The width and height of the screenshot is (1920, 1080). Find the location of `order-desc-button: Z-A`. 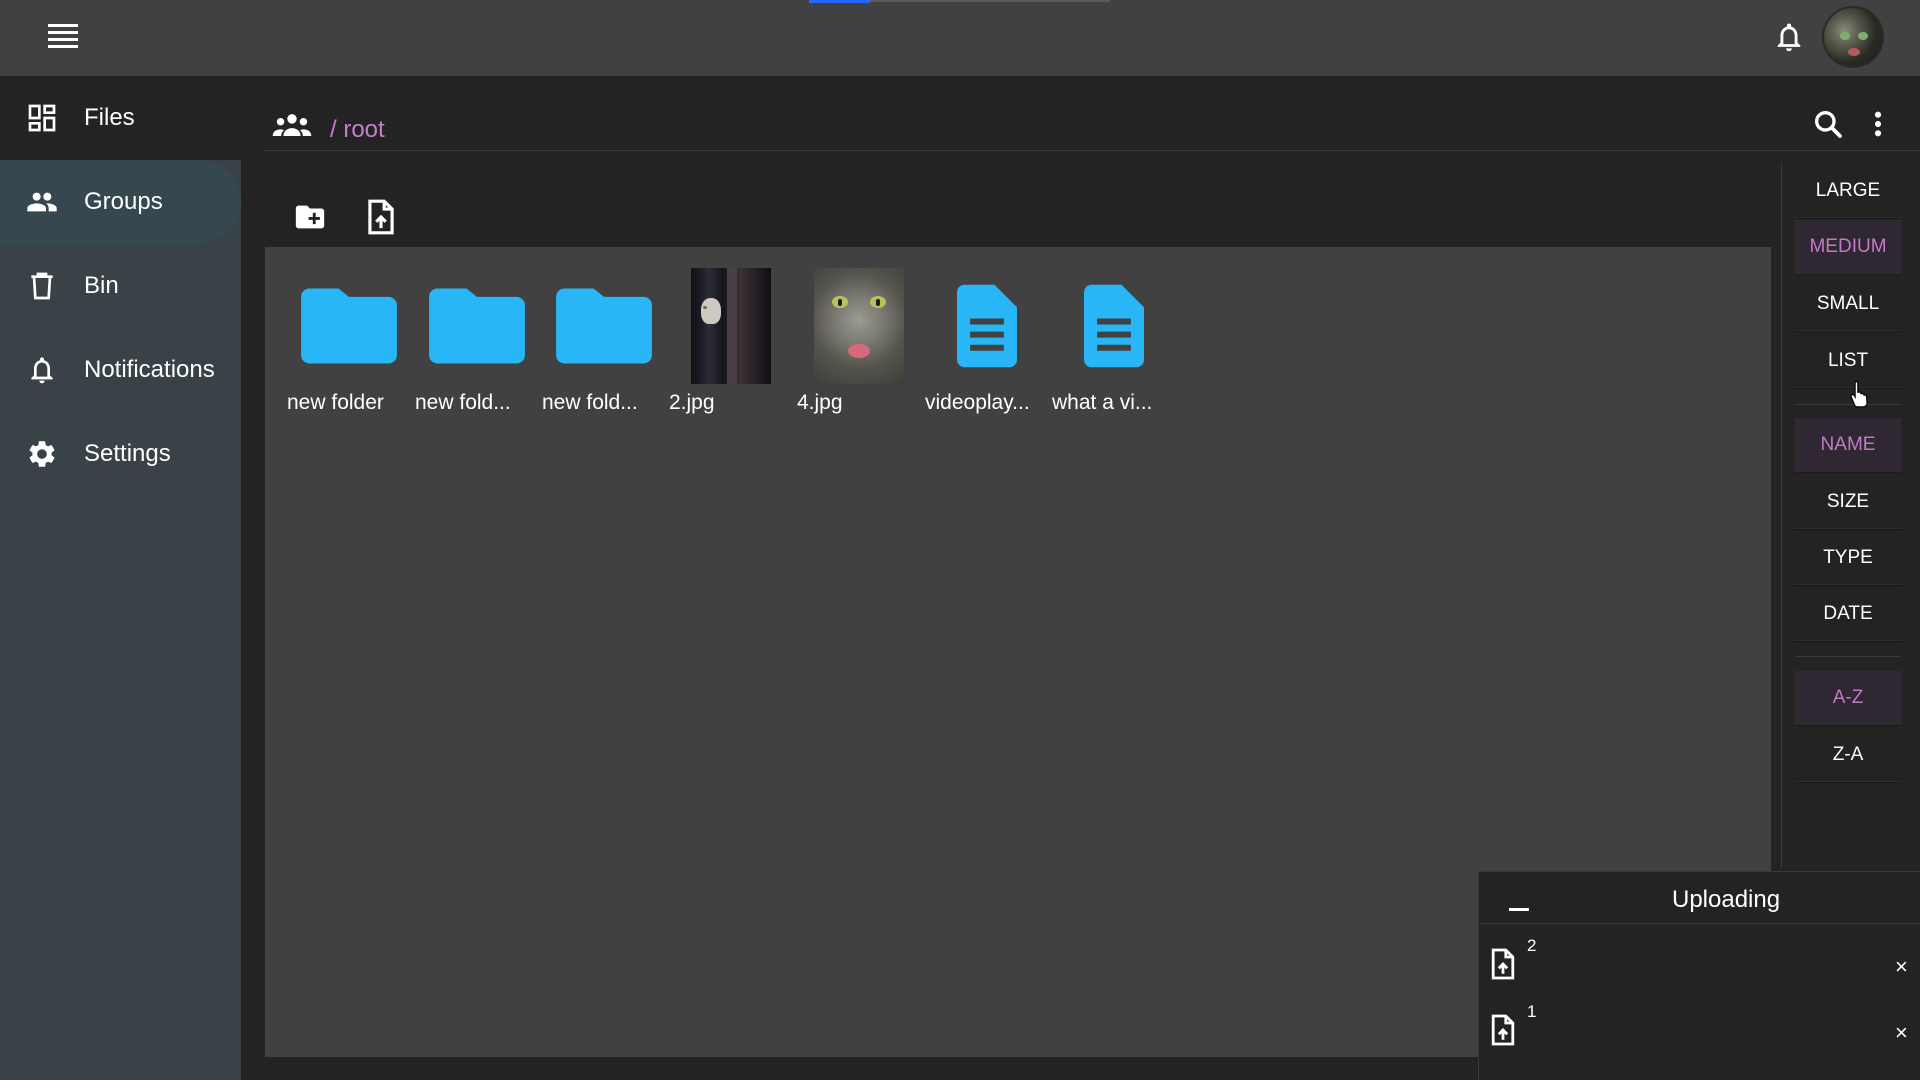

order-desc-button: Z-A is located at coordinates (1848, 755).